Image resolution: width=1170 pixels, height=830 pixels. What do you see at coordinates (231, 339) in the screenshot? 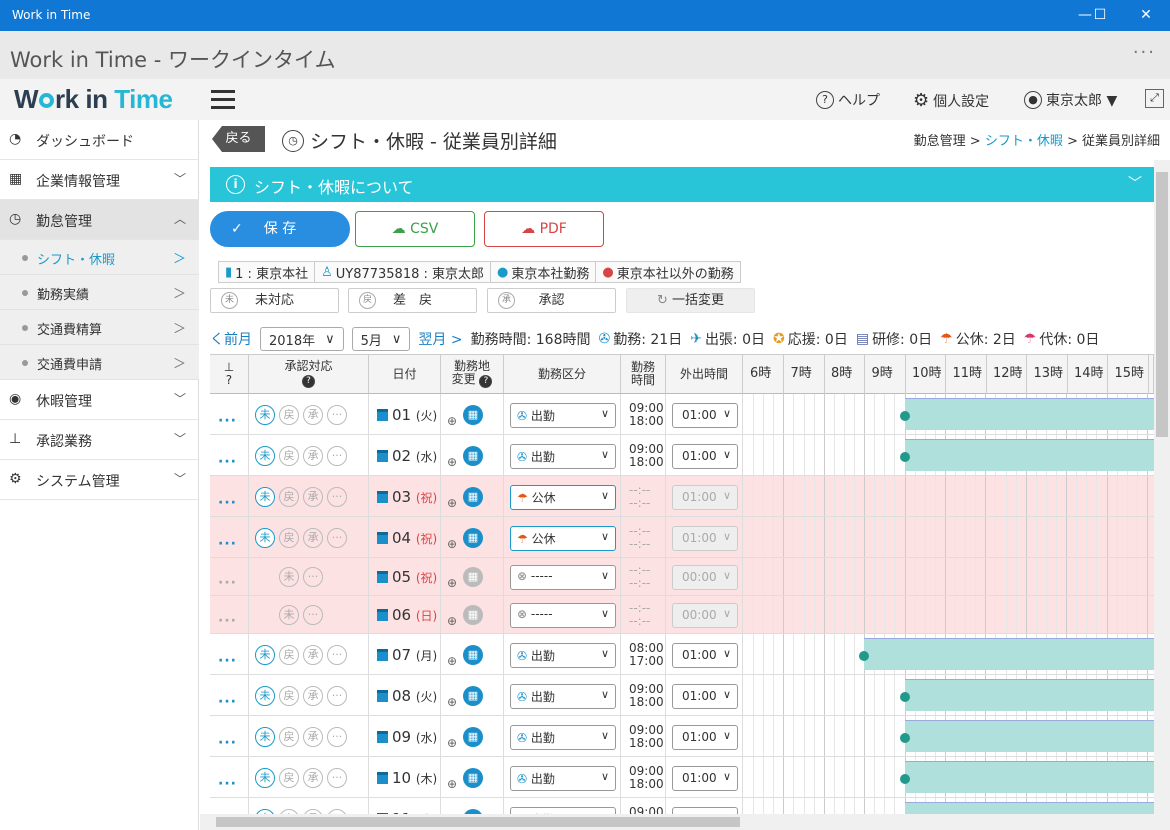
I see `prev-month-link: く前月` at bounding box center [231, 339].